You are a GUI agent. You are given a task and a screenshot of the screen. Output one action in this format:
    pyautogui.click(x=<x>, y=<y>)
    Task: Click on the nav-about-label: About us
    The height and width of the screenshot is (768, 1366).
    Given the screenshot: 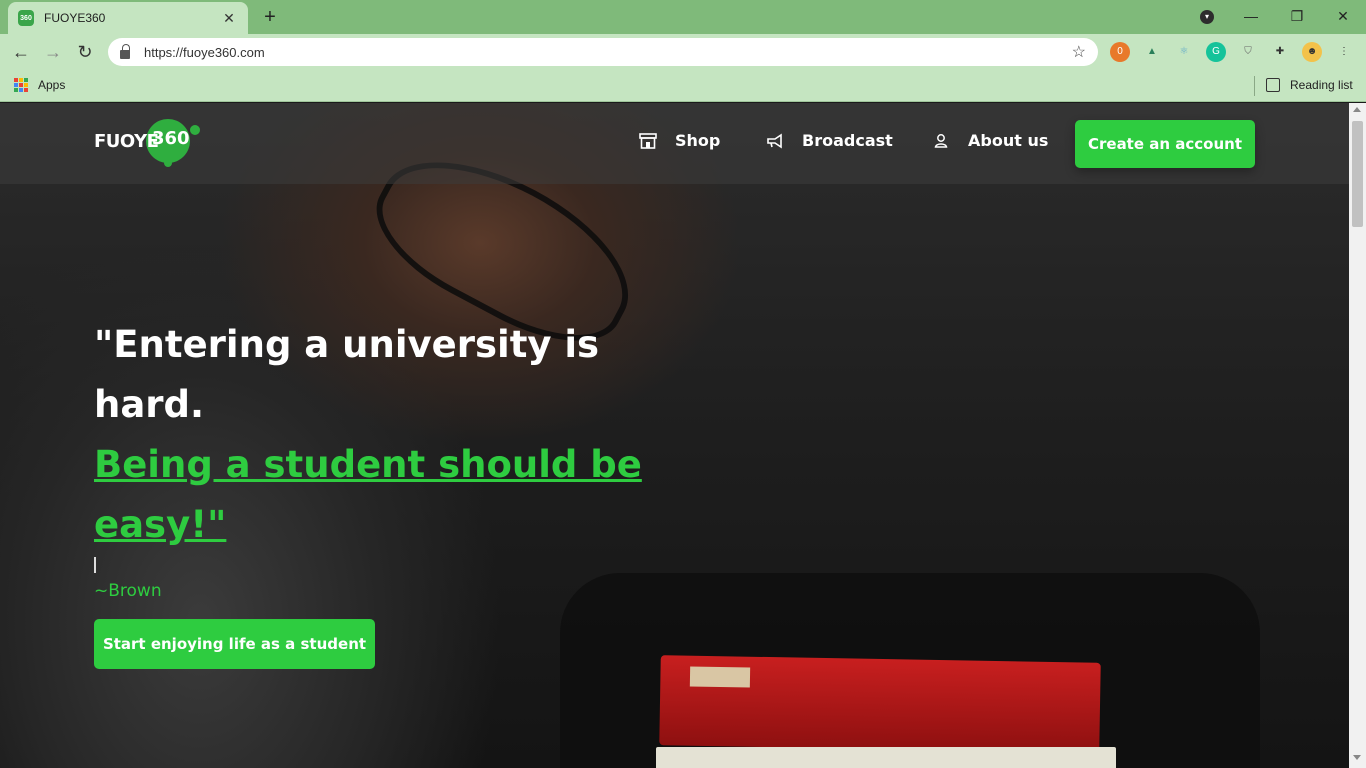 What is the action you would take?
    pyautogui.click(x=1008, y=140)
    